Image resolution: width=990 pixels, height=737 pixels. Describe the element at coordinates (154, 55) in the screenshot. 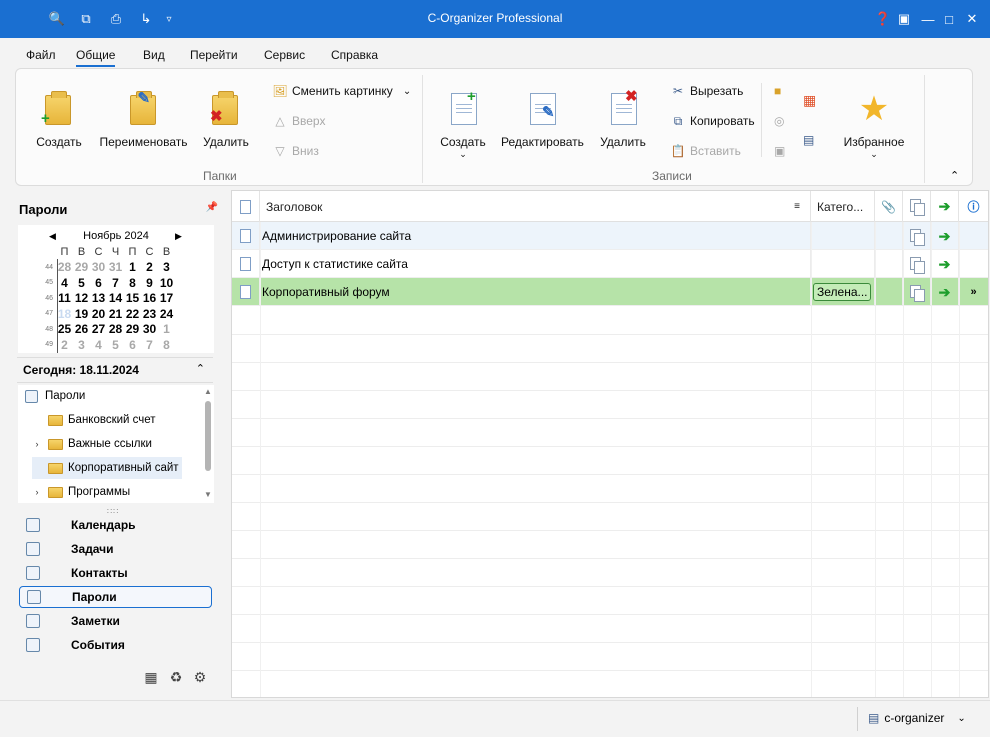

I see `menu-view: Вид` at that location.